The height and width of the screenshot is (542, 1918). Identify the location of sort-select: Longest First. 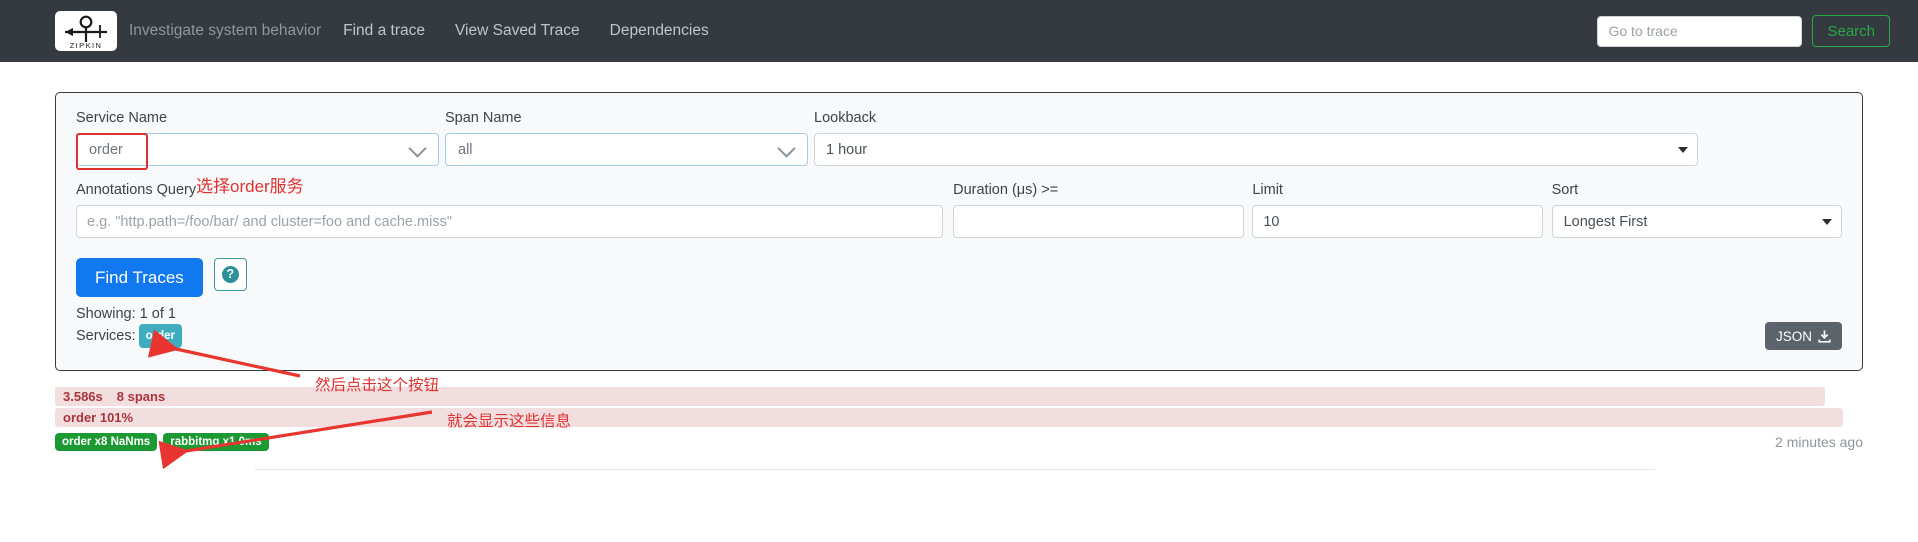
(1696, 221).